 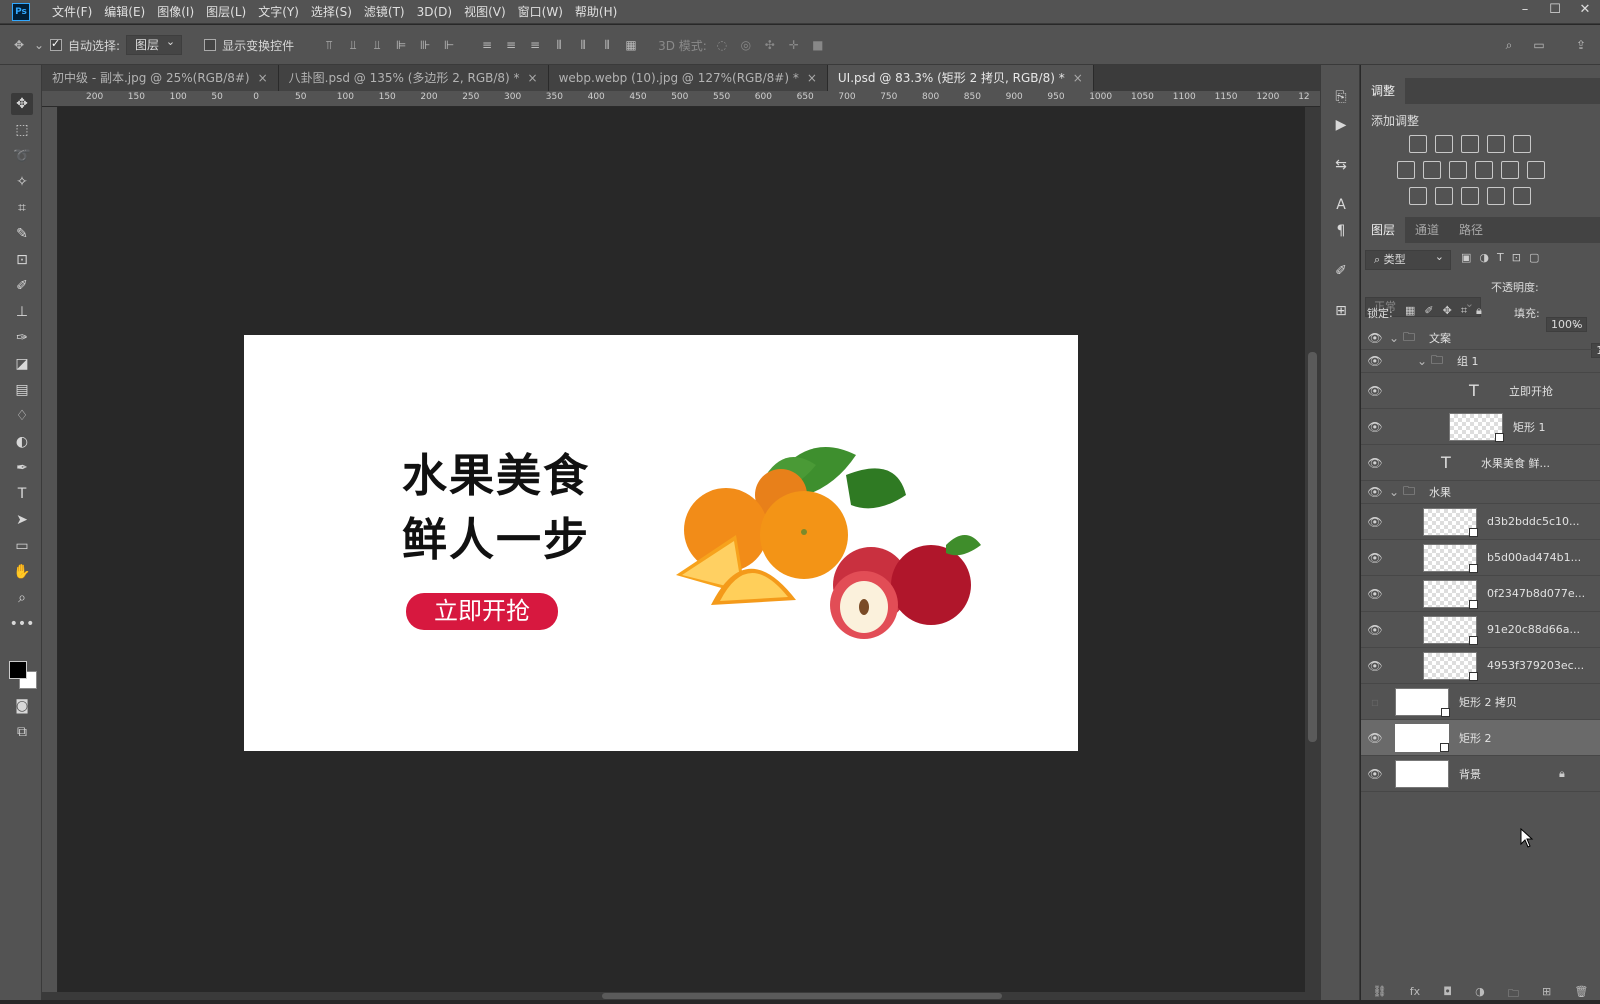 What do you see at coordinates (22, 624) in the screenshot?
I see `more-tools: •••` at bounding box center [22, 624].